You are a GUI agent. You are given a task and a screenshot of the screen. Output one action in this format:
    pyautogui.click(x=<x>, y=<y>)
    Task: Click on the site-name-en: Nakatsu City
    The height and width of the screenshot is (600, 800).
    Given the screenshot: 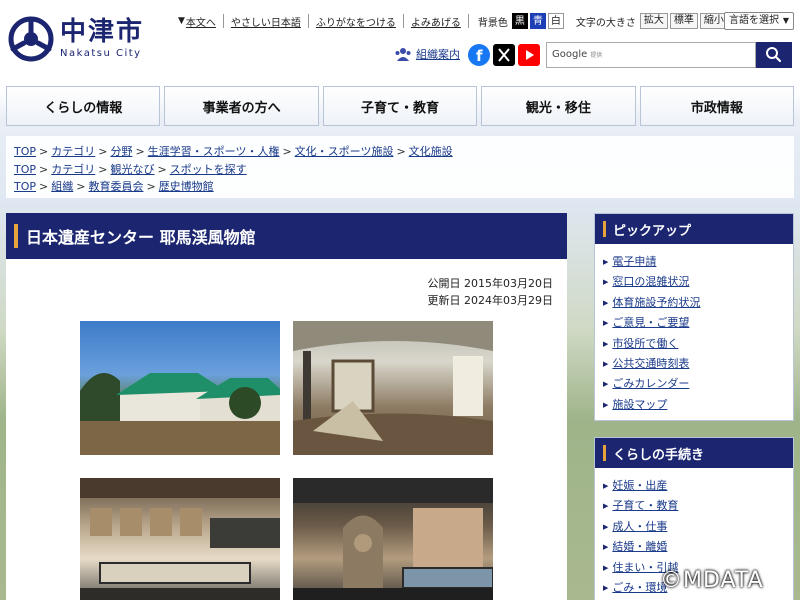 What is the action you would take?
    pyautogui.click(x=101, y=53)
    